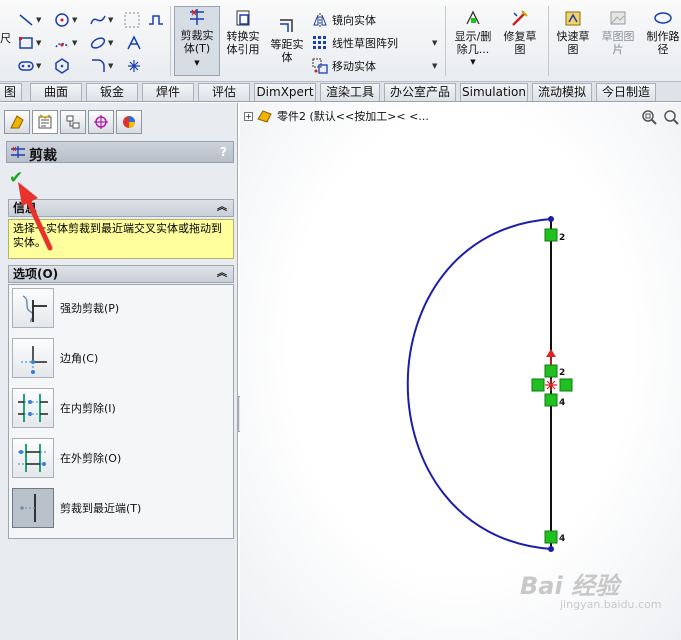 Image resolution: width=681 pixels, height=640 pixels. What do you see at coordinates (420, 92) in the screenshot?
I see `tab-office-products: 办公室产品` at bounding box center [420, 92].